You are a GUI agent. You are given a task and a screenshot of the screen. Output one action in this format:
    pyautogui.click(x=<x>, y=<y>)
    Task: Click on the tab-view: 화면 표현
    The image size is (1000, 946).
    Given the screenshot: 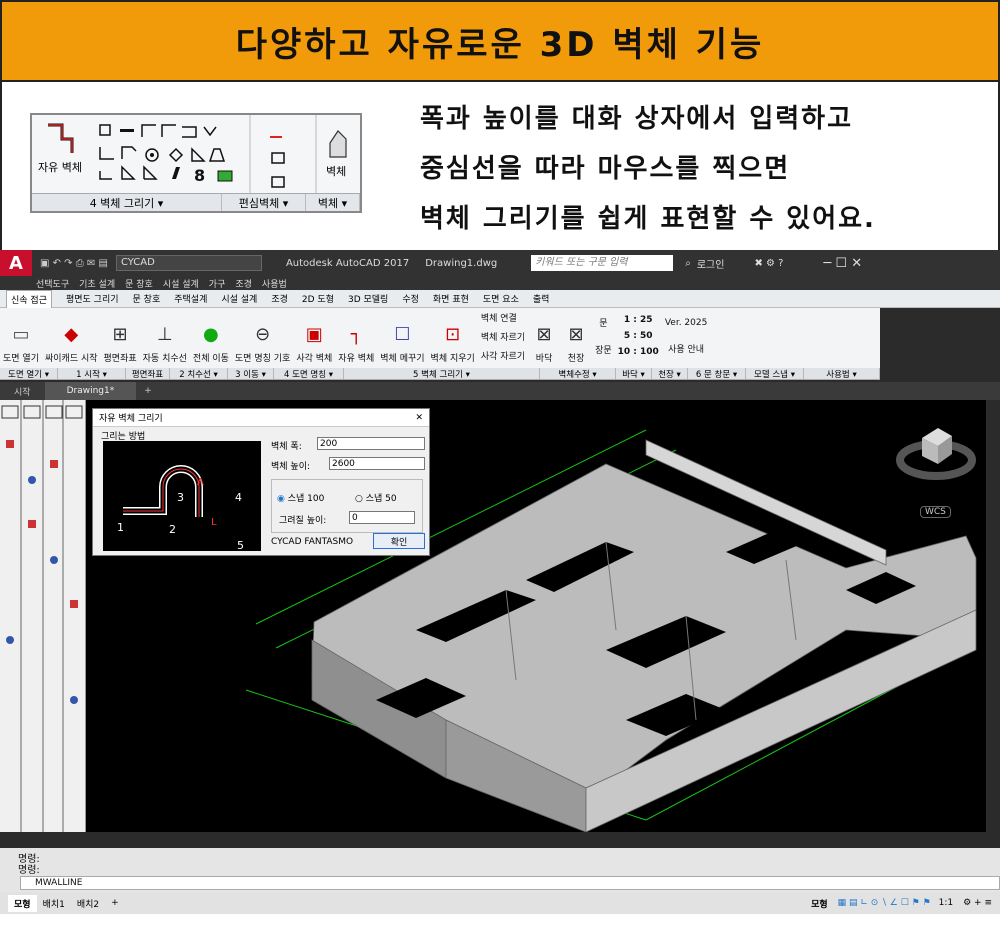 What is the action you would take?
    pyautogui.click(x=451, y=298)
    